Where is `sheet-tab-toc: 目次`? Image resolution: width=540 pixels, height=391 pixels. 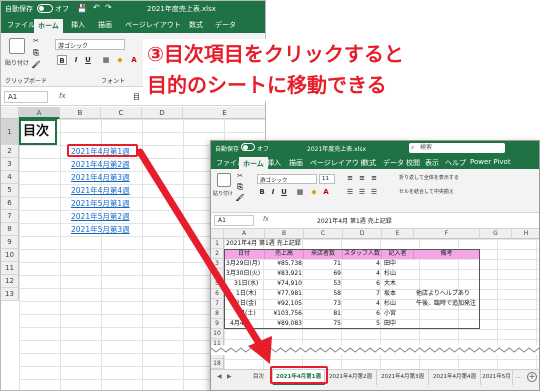 sheet-tab-toc: 目次 is located at coordinates (259, 377).